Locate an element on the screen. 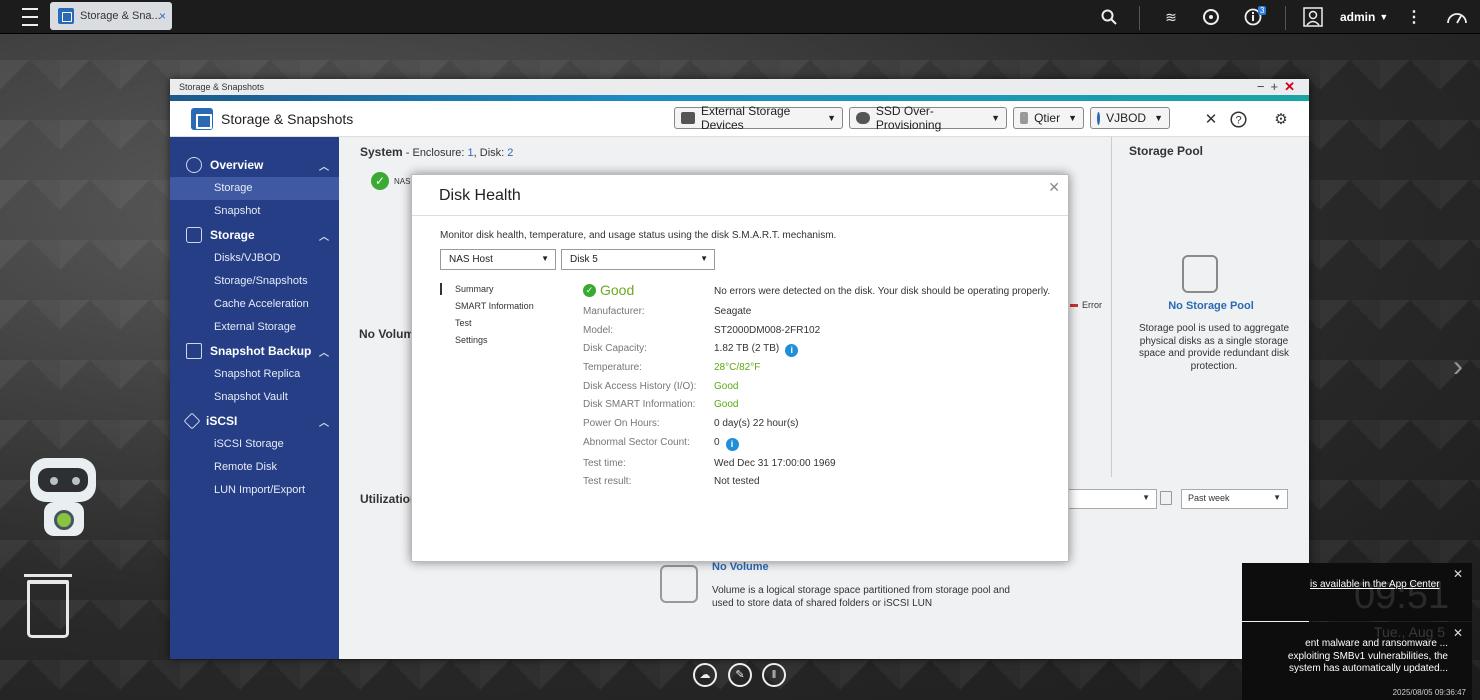  section-label: Overview is located at coordinates (237, 165).